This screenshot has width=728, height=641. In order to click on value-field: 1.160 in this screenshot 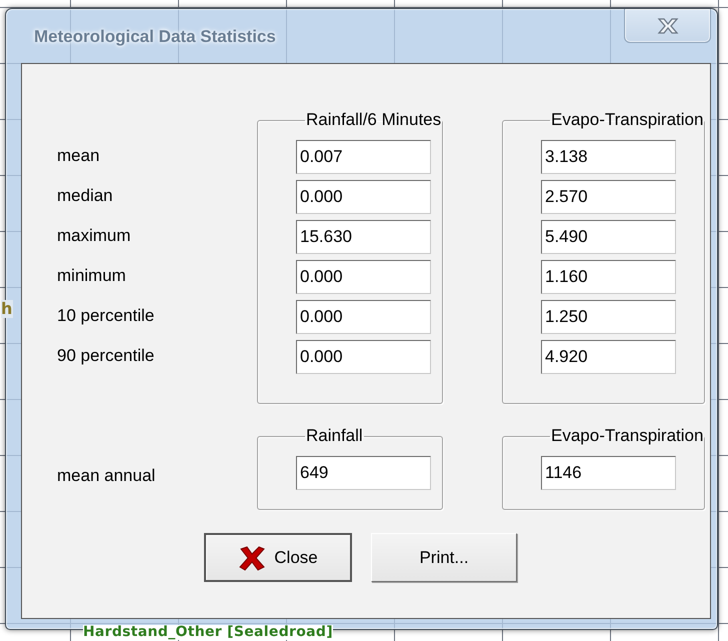, I will do `click(608, 277)`.